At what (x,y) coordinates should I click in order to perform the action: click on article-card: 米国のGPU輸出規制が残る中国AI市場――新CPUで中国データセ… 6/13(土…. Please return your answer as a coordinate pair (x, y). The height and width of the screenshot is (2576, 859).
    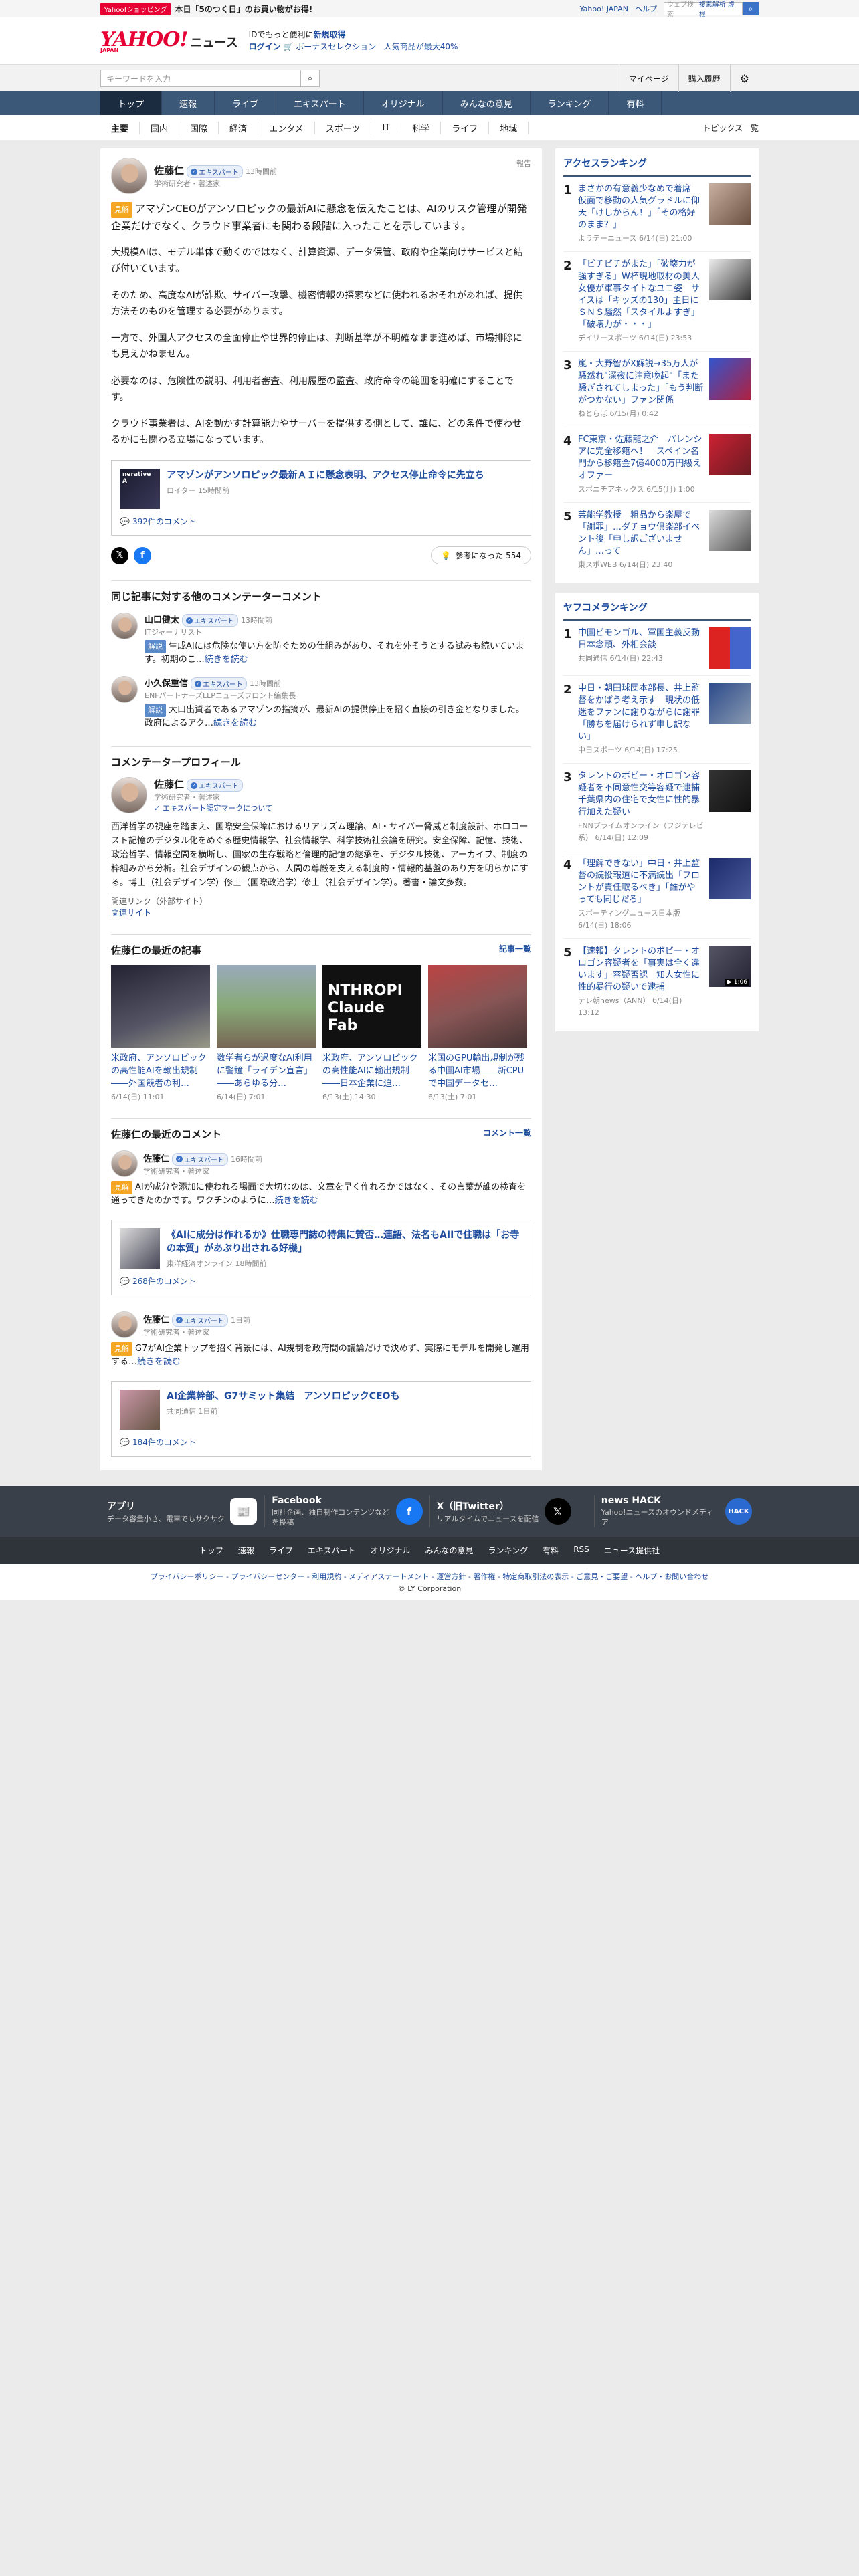
    Looking at the image, I should click on (477, 1033).